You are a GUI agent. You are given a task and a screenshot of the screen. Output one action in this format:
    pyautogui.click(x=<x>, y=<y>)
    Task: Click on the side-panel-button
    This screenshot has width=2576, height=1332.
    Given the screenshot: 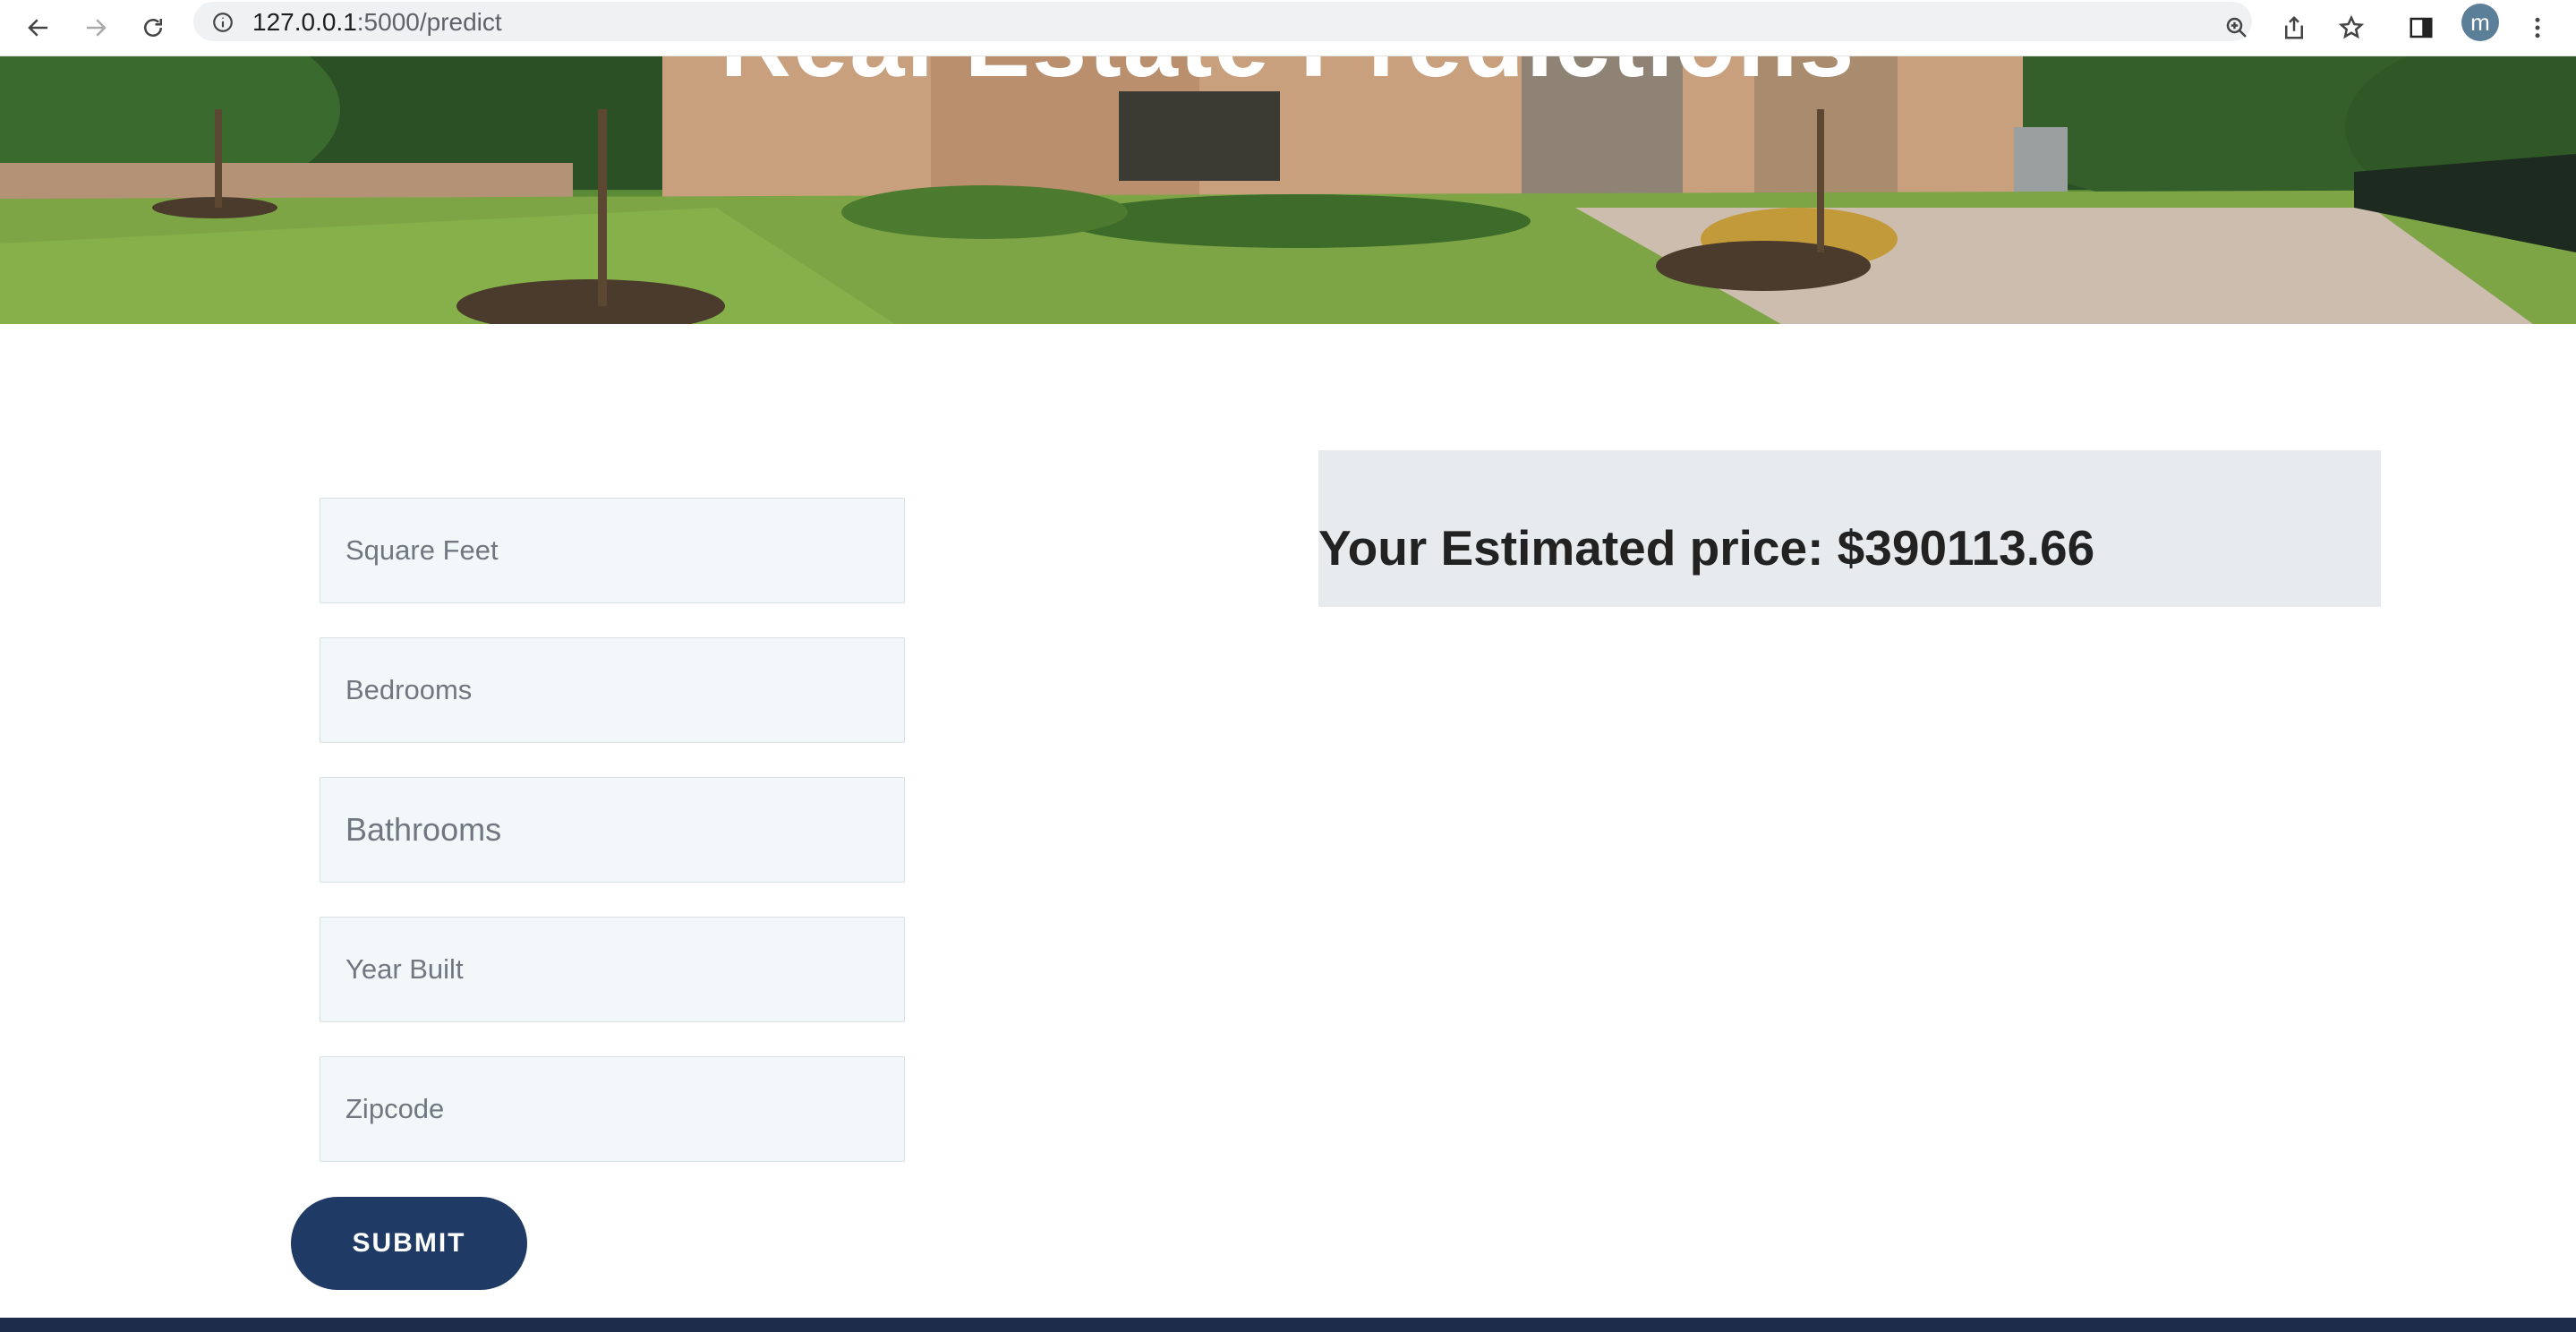 What is the action you would take?
    pyautogui.click(x=2421, y=27)
    